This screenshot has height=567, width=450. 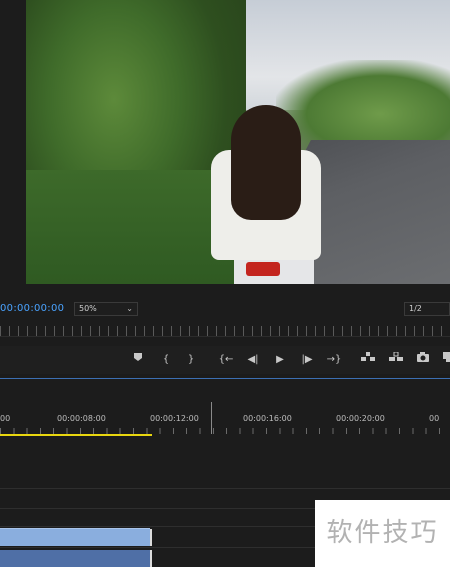 I want to click on video-trees-right, so click(x=363, y=105).